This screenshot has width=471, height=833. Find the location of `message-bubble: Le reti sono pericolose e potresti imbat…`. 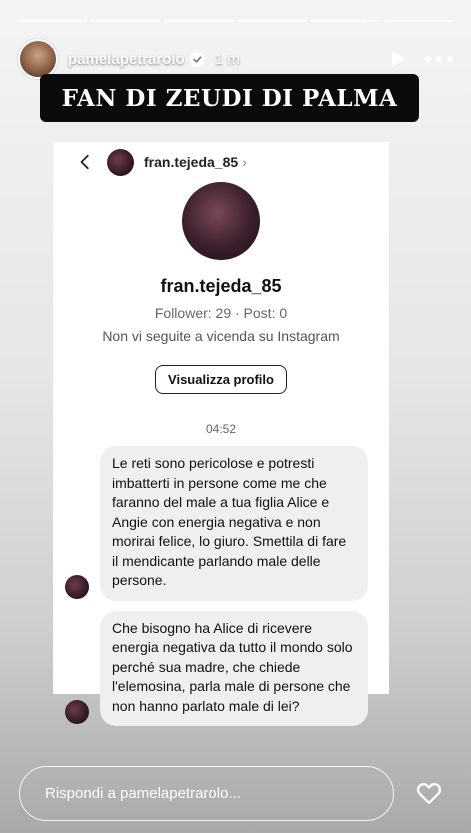

message-bubble: Le reti sono pericolose e potresti imbat… is located at coordinates (216, 523).